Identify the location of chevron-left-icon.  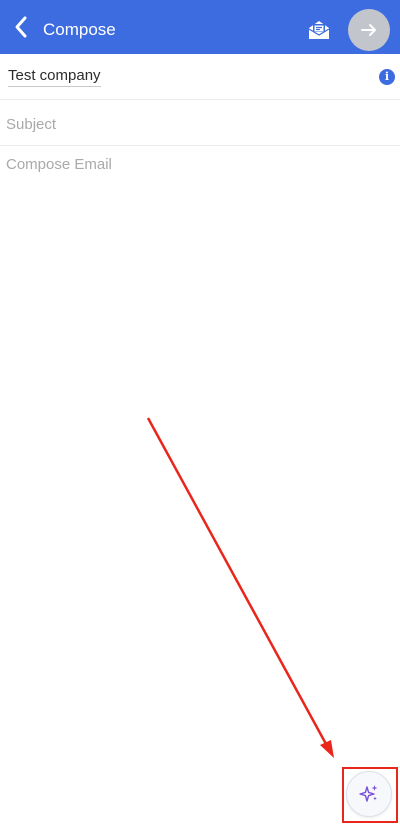
(21, 27).